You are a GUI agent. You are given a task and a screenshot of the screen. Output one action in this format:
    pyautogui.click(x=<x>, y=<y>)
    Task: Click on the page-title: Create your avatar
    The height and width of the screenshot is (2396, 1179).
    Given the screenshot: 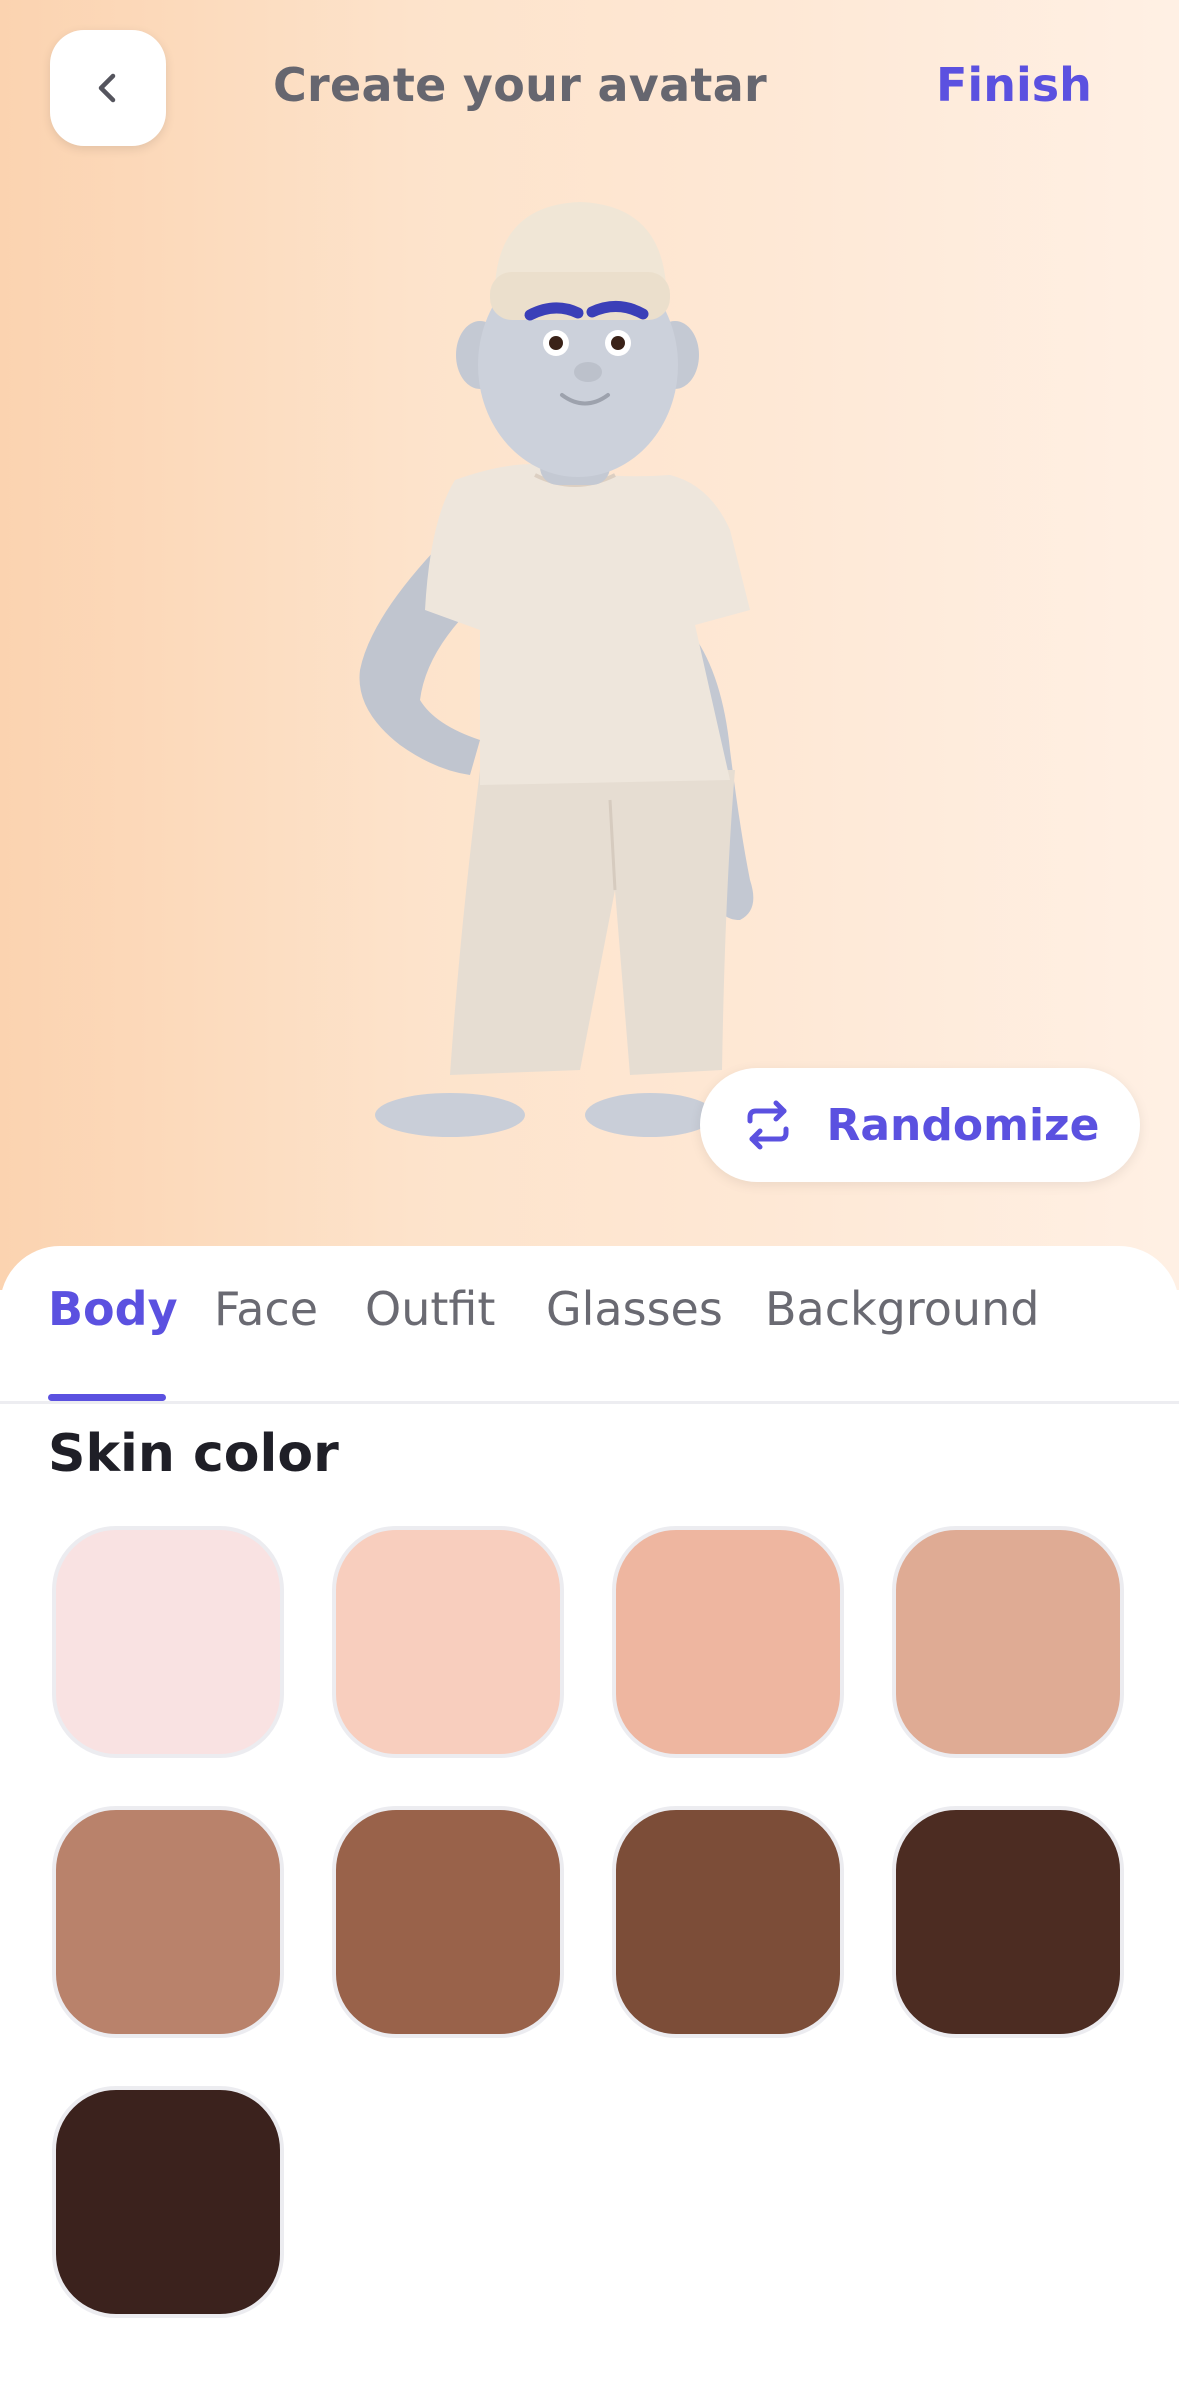 What is the action you would take?
    pyautogui.click(x=520, y=85)
    